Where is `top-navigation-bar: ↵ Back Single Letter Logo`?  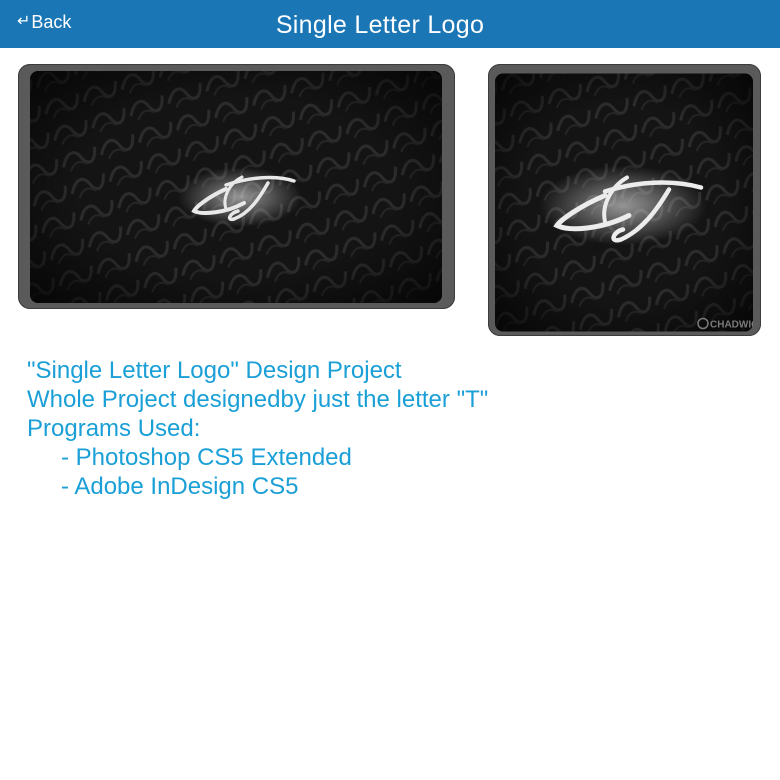 top-navigation-bar: ↵ Back Single Letter Logo is located at coordinates (390, 24).